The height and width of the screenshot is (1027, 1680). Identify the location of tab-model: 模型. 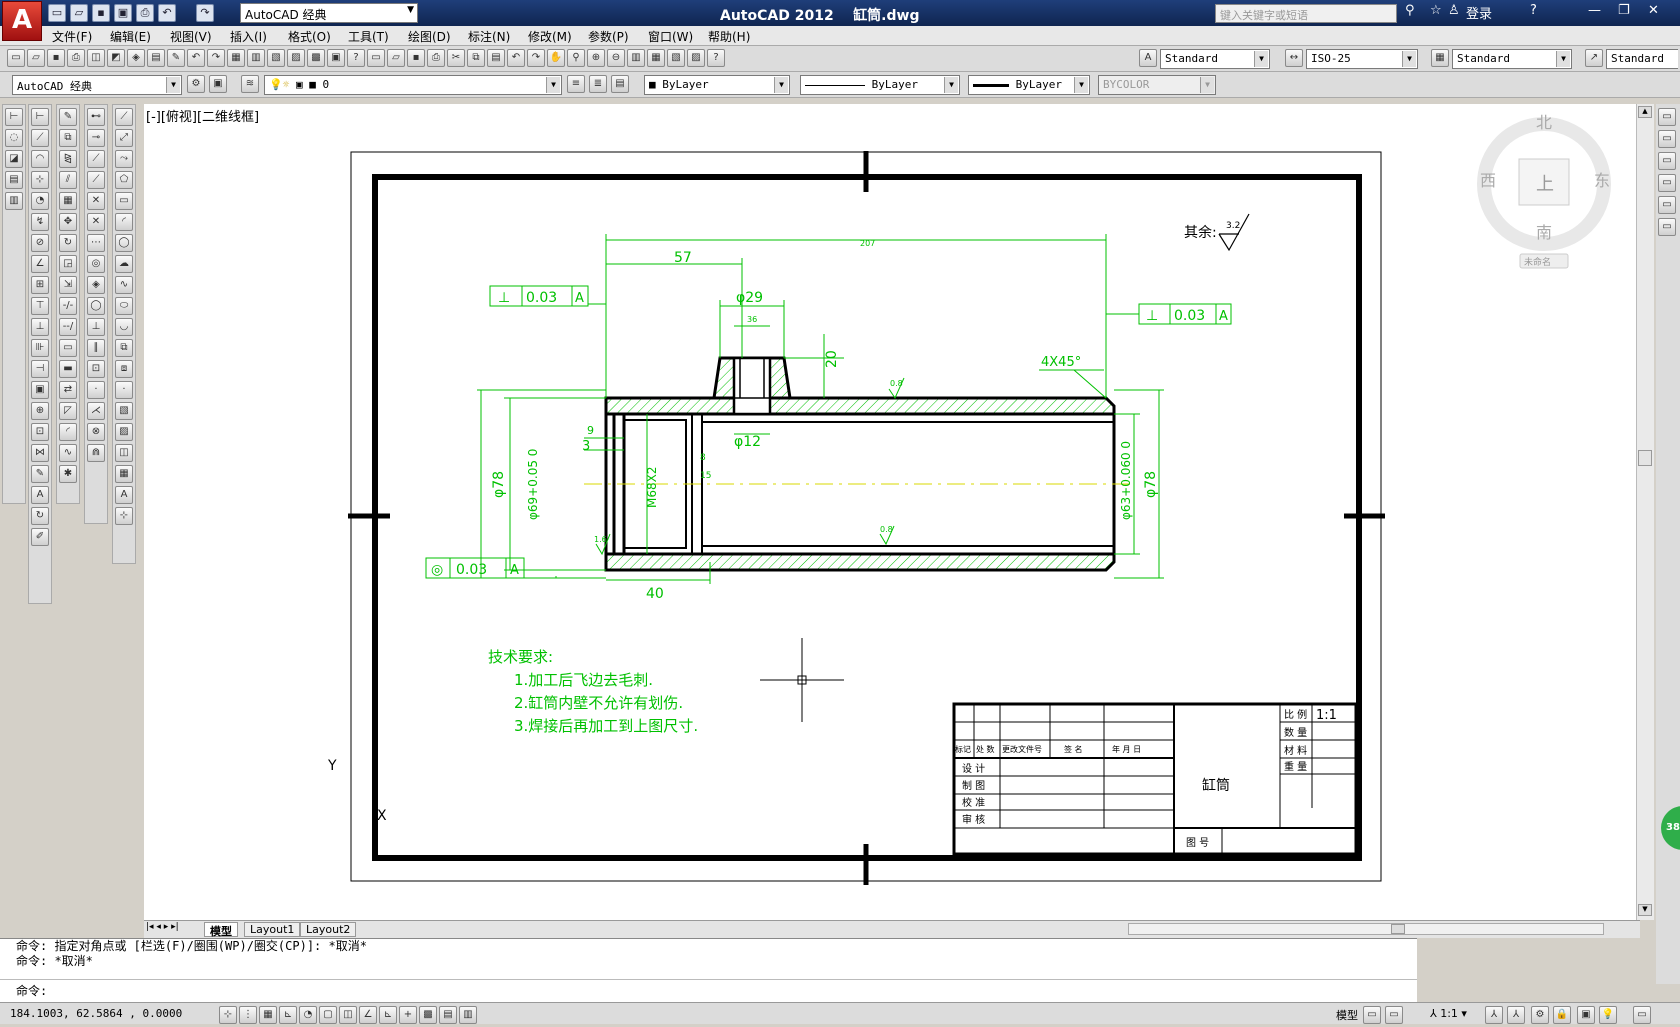
(221, 930).